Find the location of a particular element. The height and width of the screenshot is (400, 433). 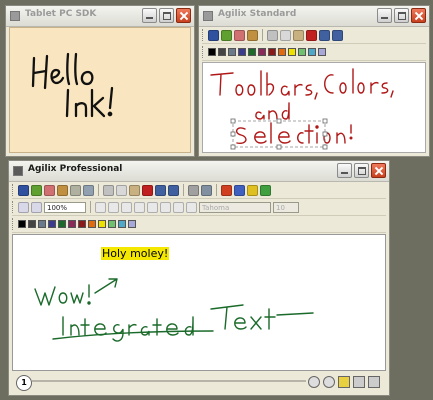

new-page-icon is located at coordinates (359, 382).